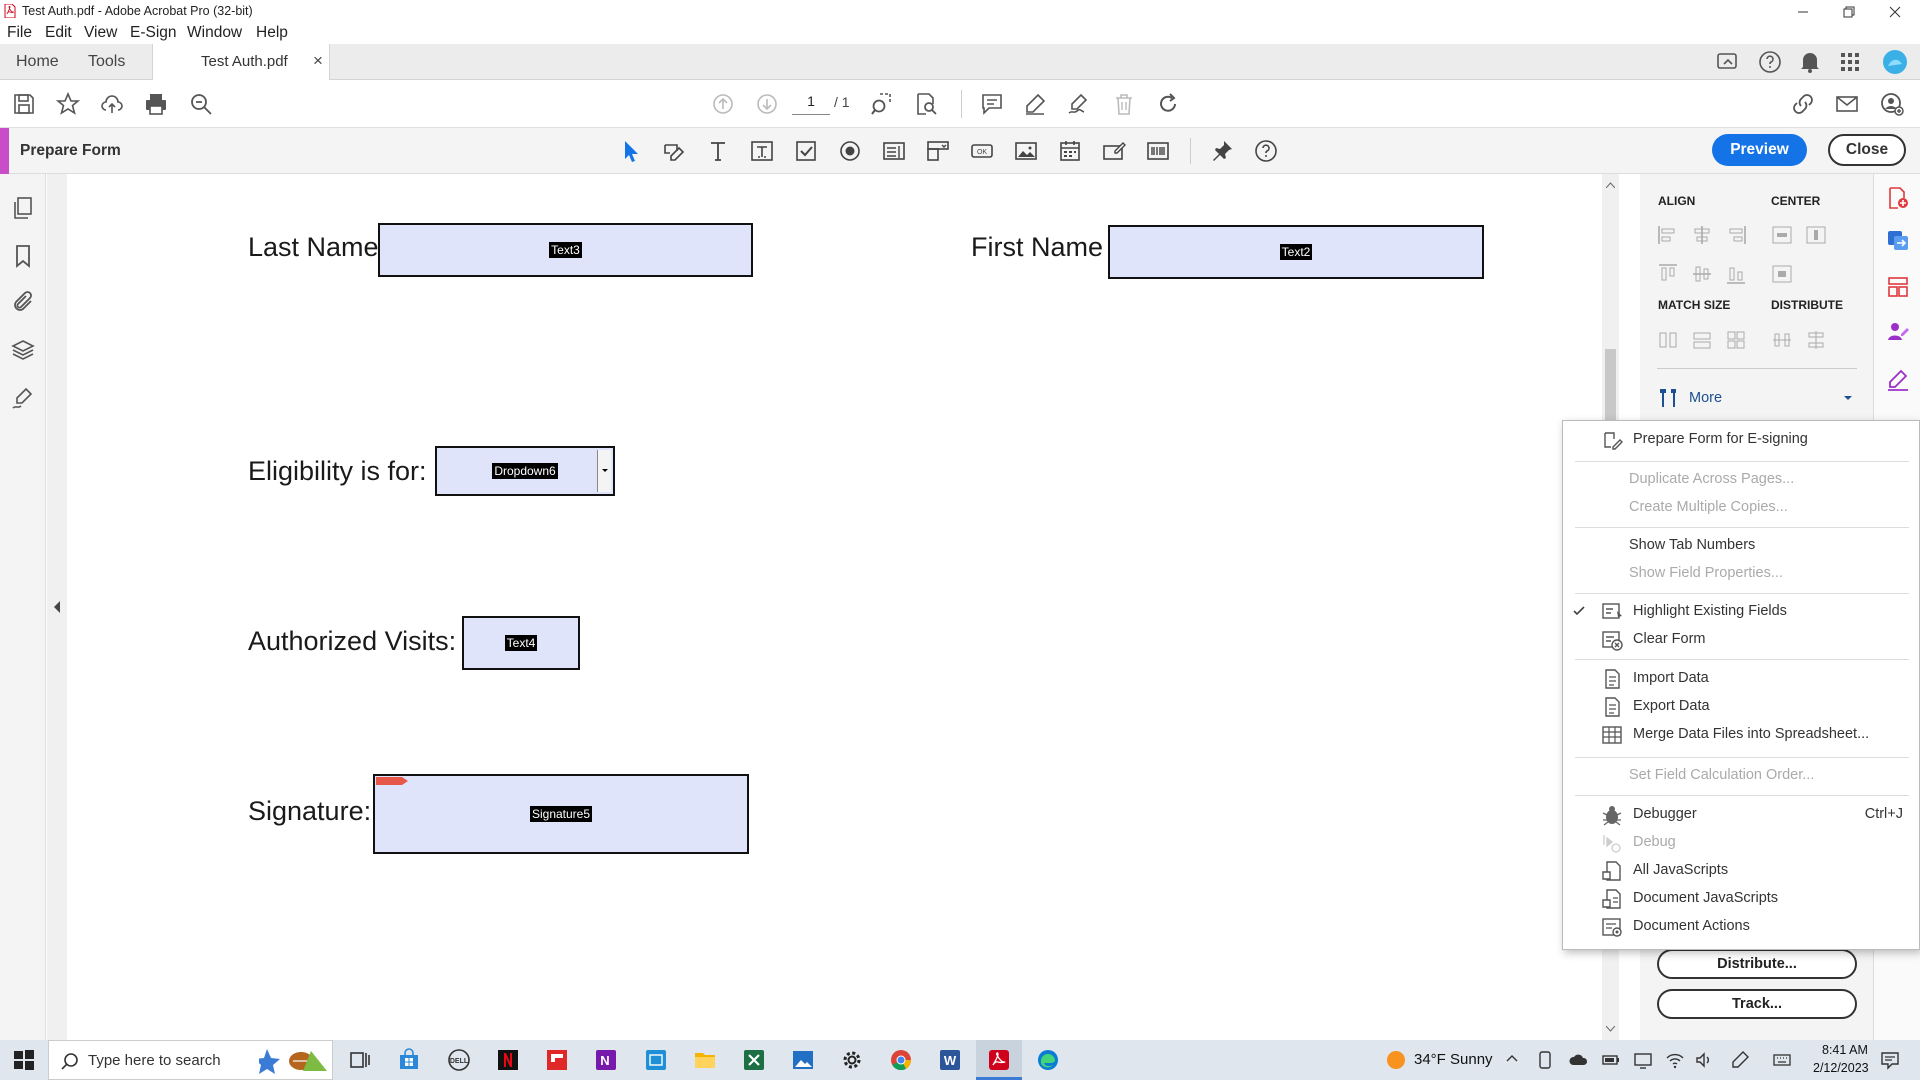 This screenshot has width=1920, height=1080. What do you see at coordinates (656, 1060) in the screenshot?
I see `news-app-icon` at bounding box center [656, 1060].